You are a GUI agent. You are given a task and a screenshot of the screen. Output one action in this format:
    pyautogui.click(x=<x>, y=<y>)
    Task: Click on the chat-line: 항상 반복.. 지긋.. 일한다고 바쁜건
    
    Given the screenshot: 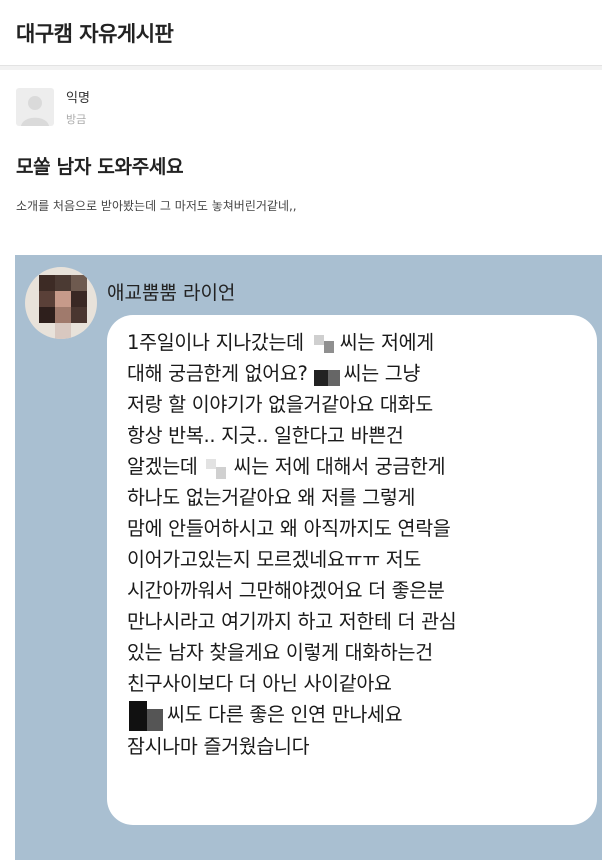 What is the action you would take?
    pyautogui.click(x=265, y=435)
    